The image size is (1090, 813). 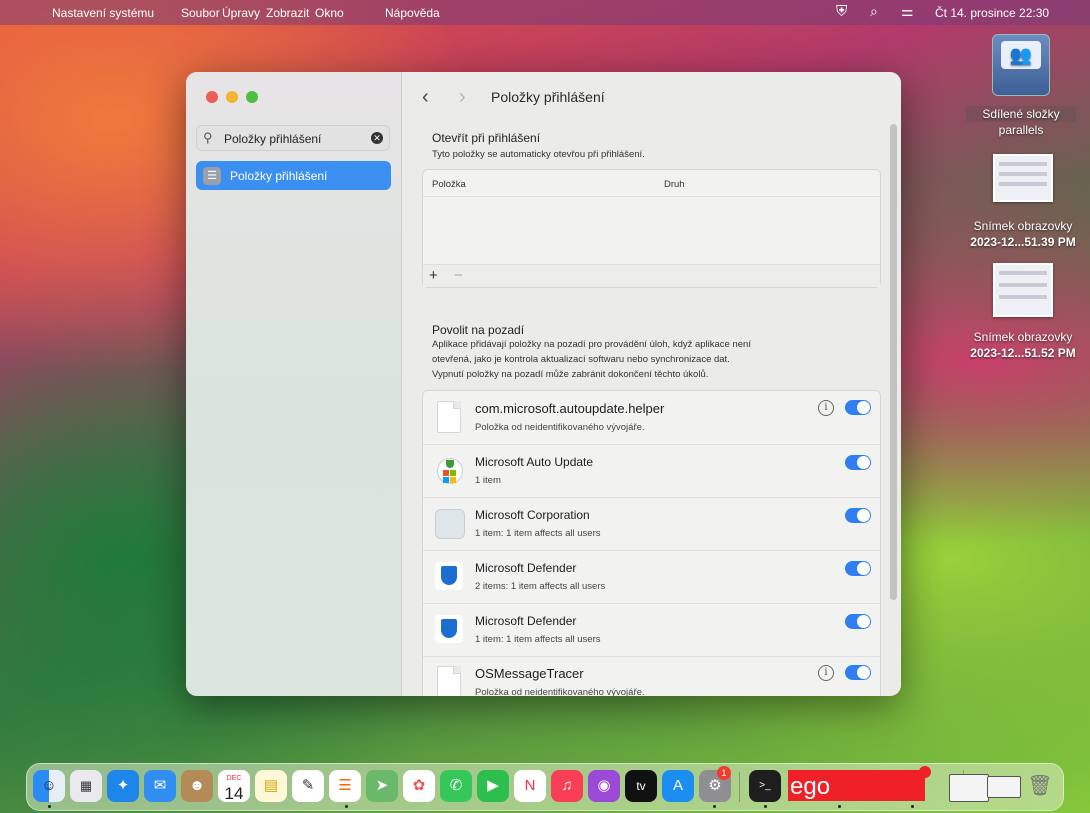 I want to click on news-icon: N, so click(x=530, y=786).